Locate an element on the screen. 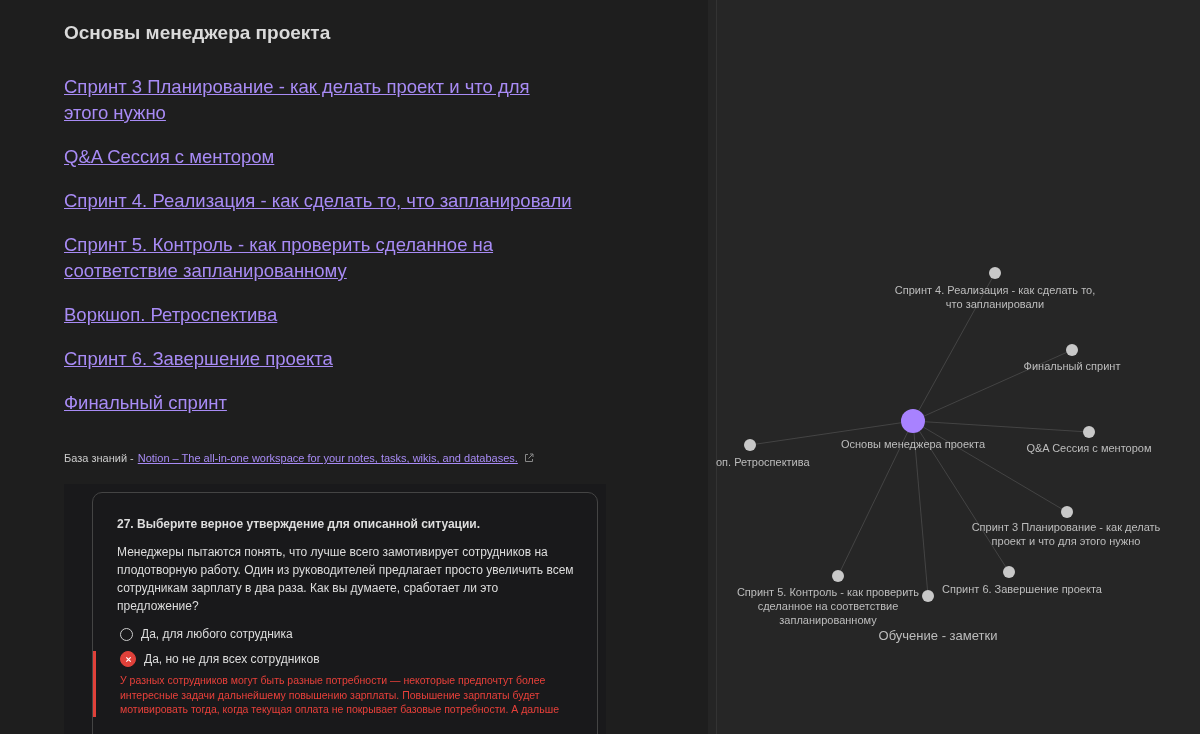 This screenshot has width=1200, height=734. note-link: Воркшоп. Ретроспектива is located at coordinates (320, 315).